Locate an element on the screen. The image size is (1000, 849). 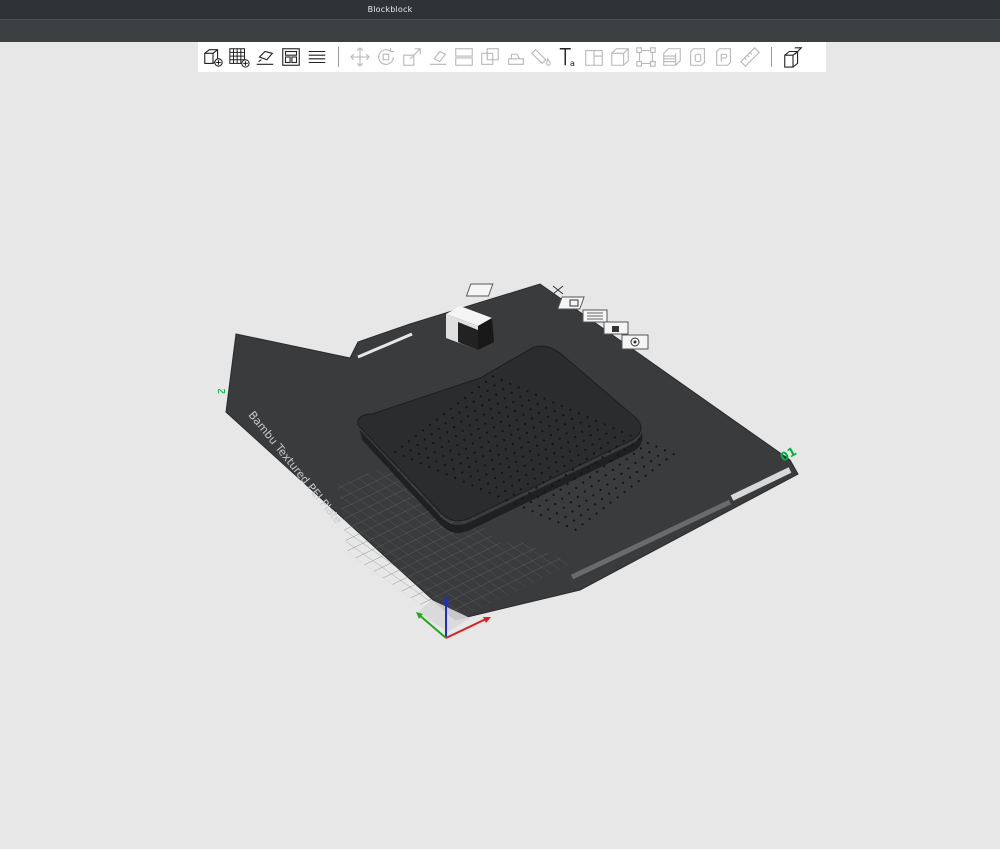
support-painting-button is located at coordinates (516, 57).